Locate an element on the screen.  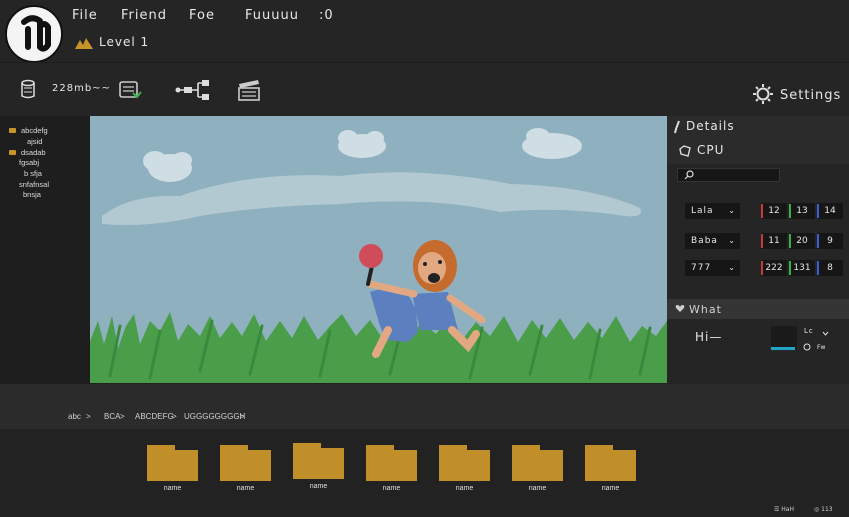
outliner-item: snfafnsal is located at coordinates (34, 184).